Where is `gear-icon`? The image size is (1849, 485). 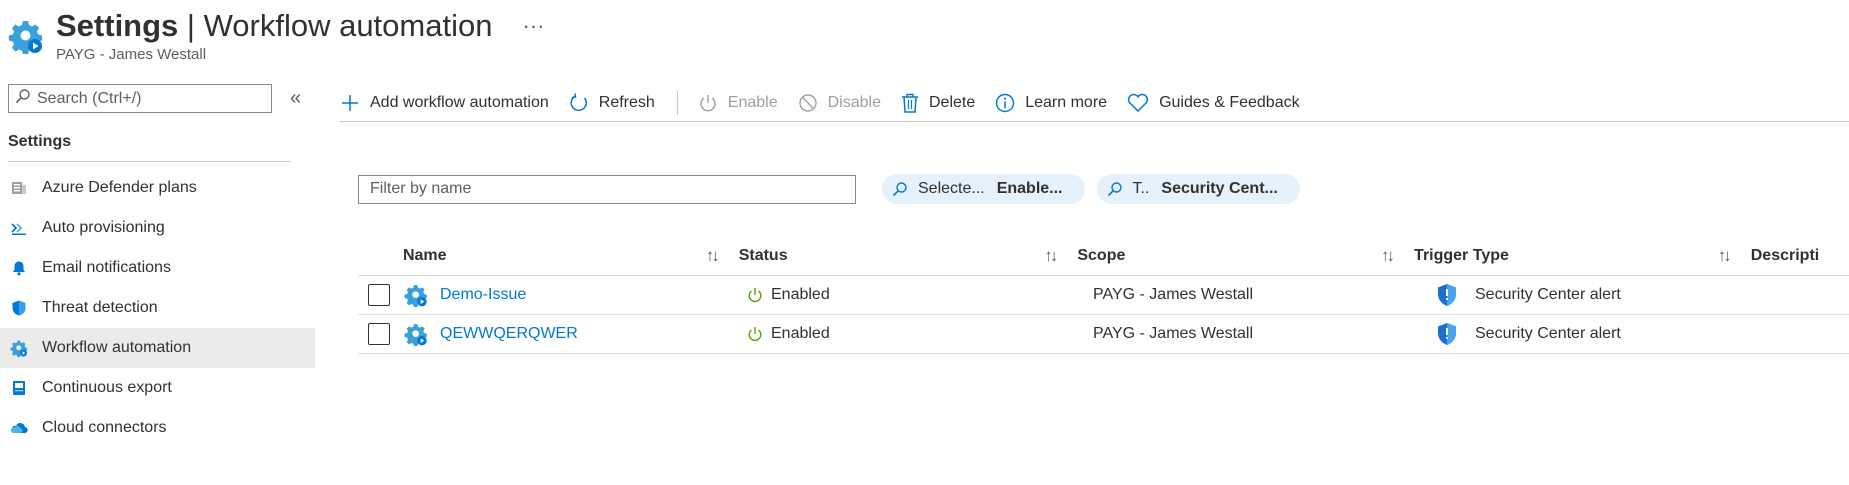 gear-icon is located at coordinates (19, 348).